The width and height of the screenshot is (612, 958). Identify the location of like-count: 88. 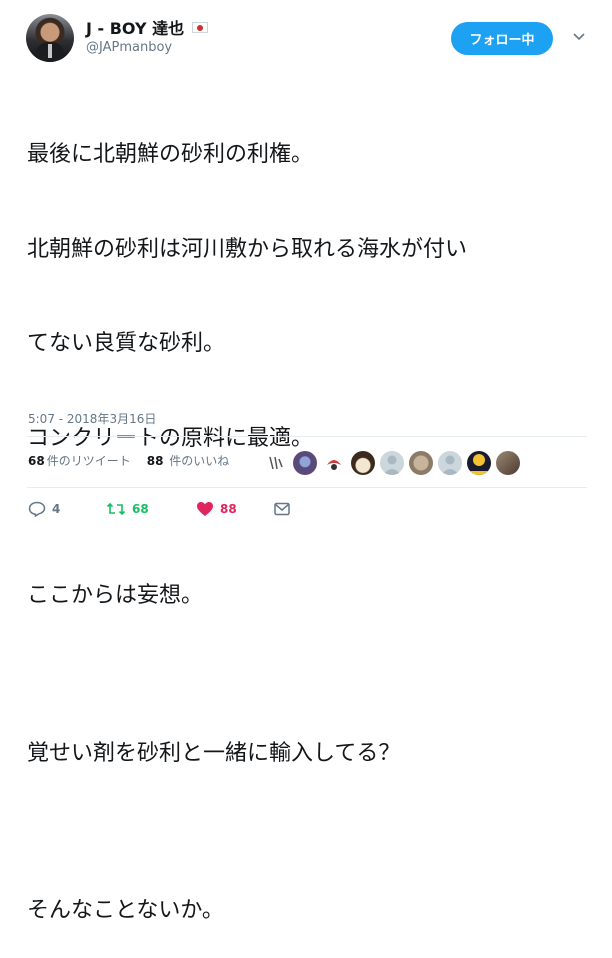
(228, 509).